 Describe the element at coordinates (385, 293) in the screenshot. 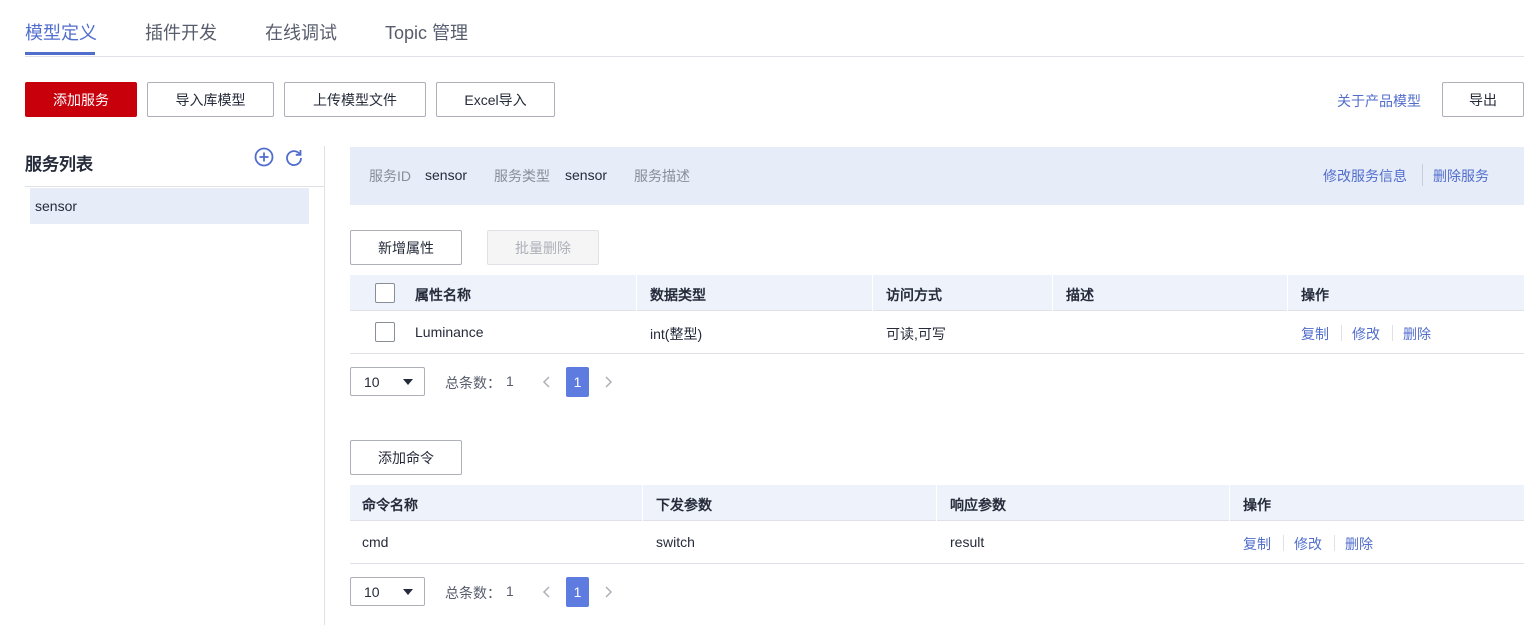

I see `select-all-checkbox` at that location.